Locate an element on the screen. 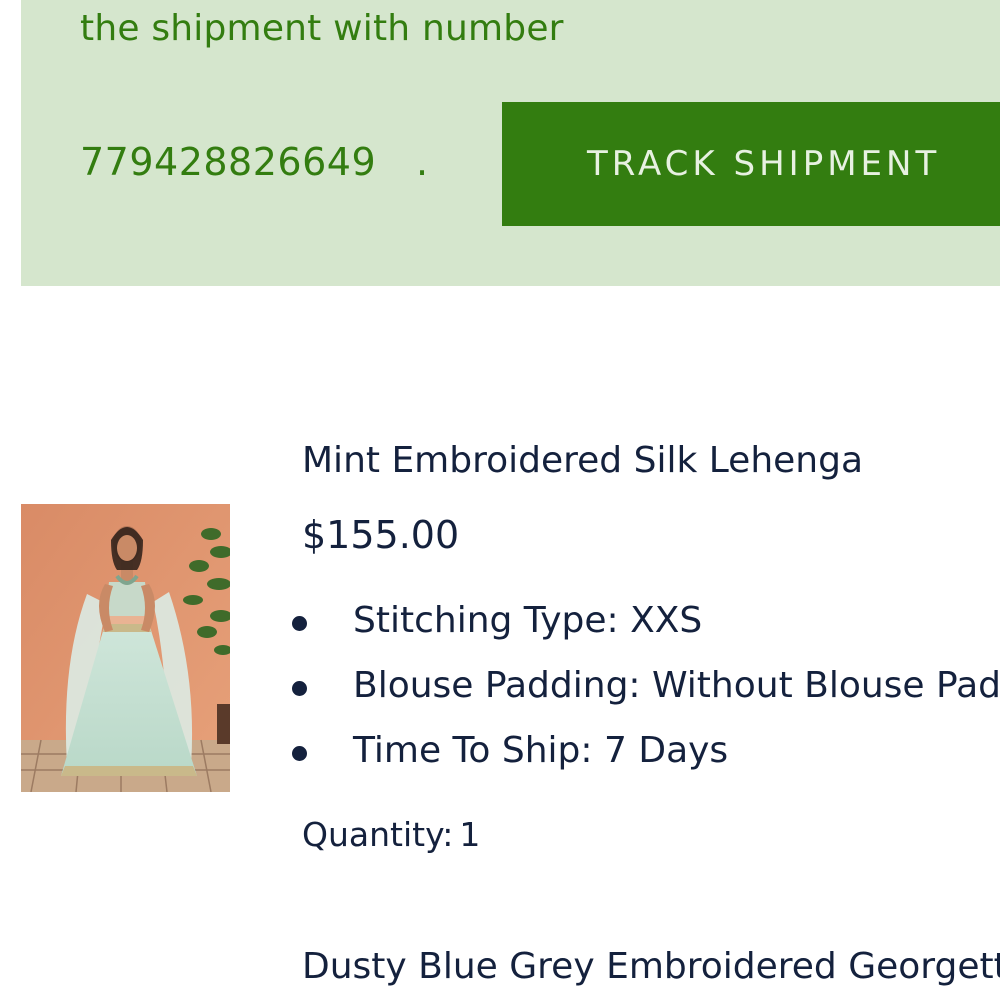 The image size is (1000, 1000). track-shipment-button: TRACK SHIPMENT is located at coordinates (751, 164).